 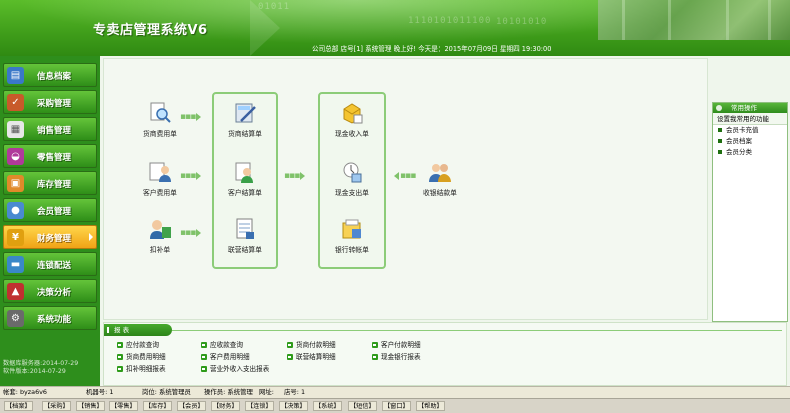 I want to click on report-link: 营业外收入支出报表, so click(x=235, y=368).